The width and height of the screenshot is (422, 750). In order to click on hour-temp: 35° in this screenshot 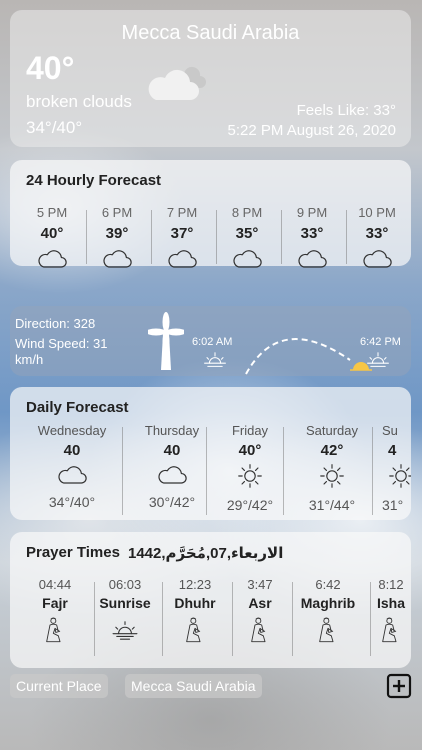, I will do `click(247, 233)`.